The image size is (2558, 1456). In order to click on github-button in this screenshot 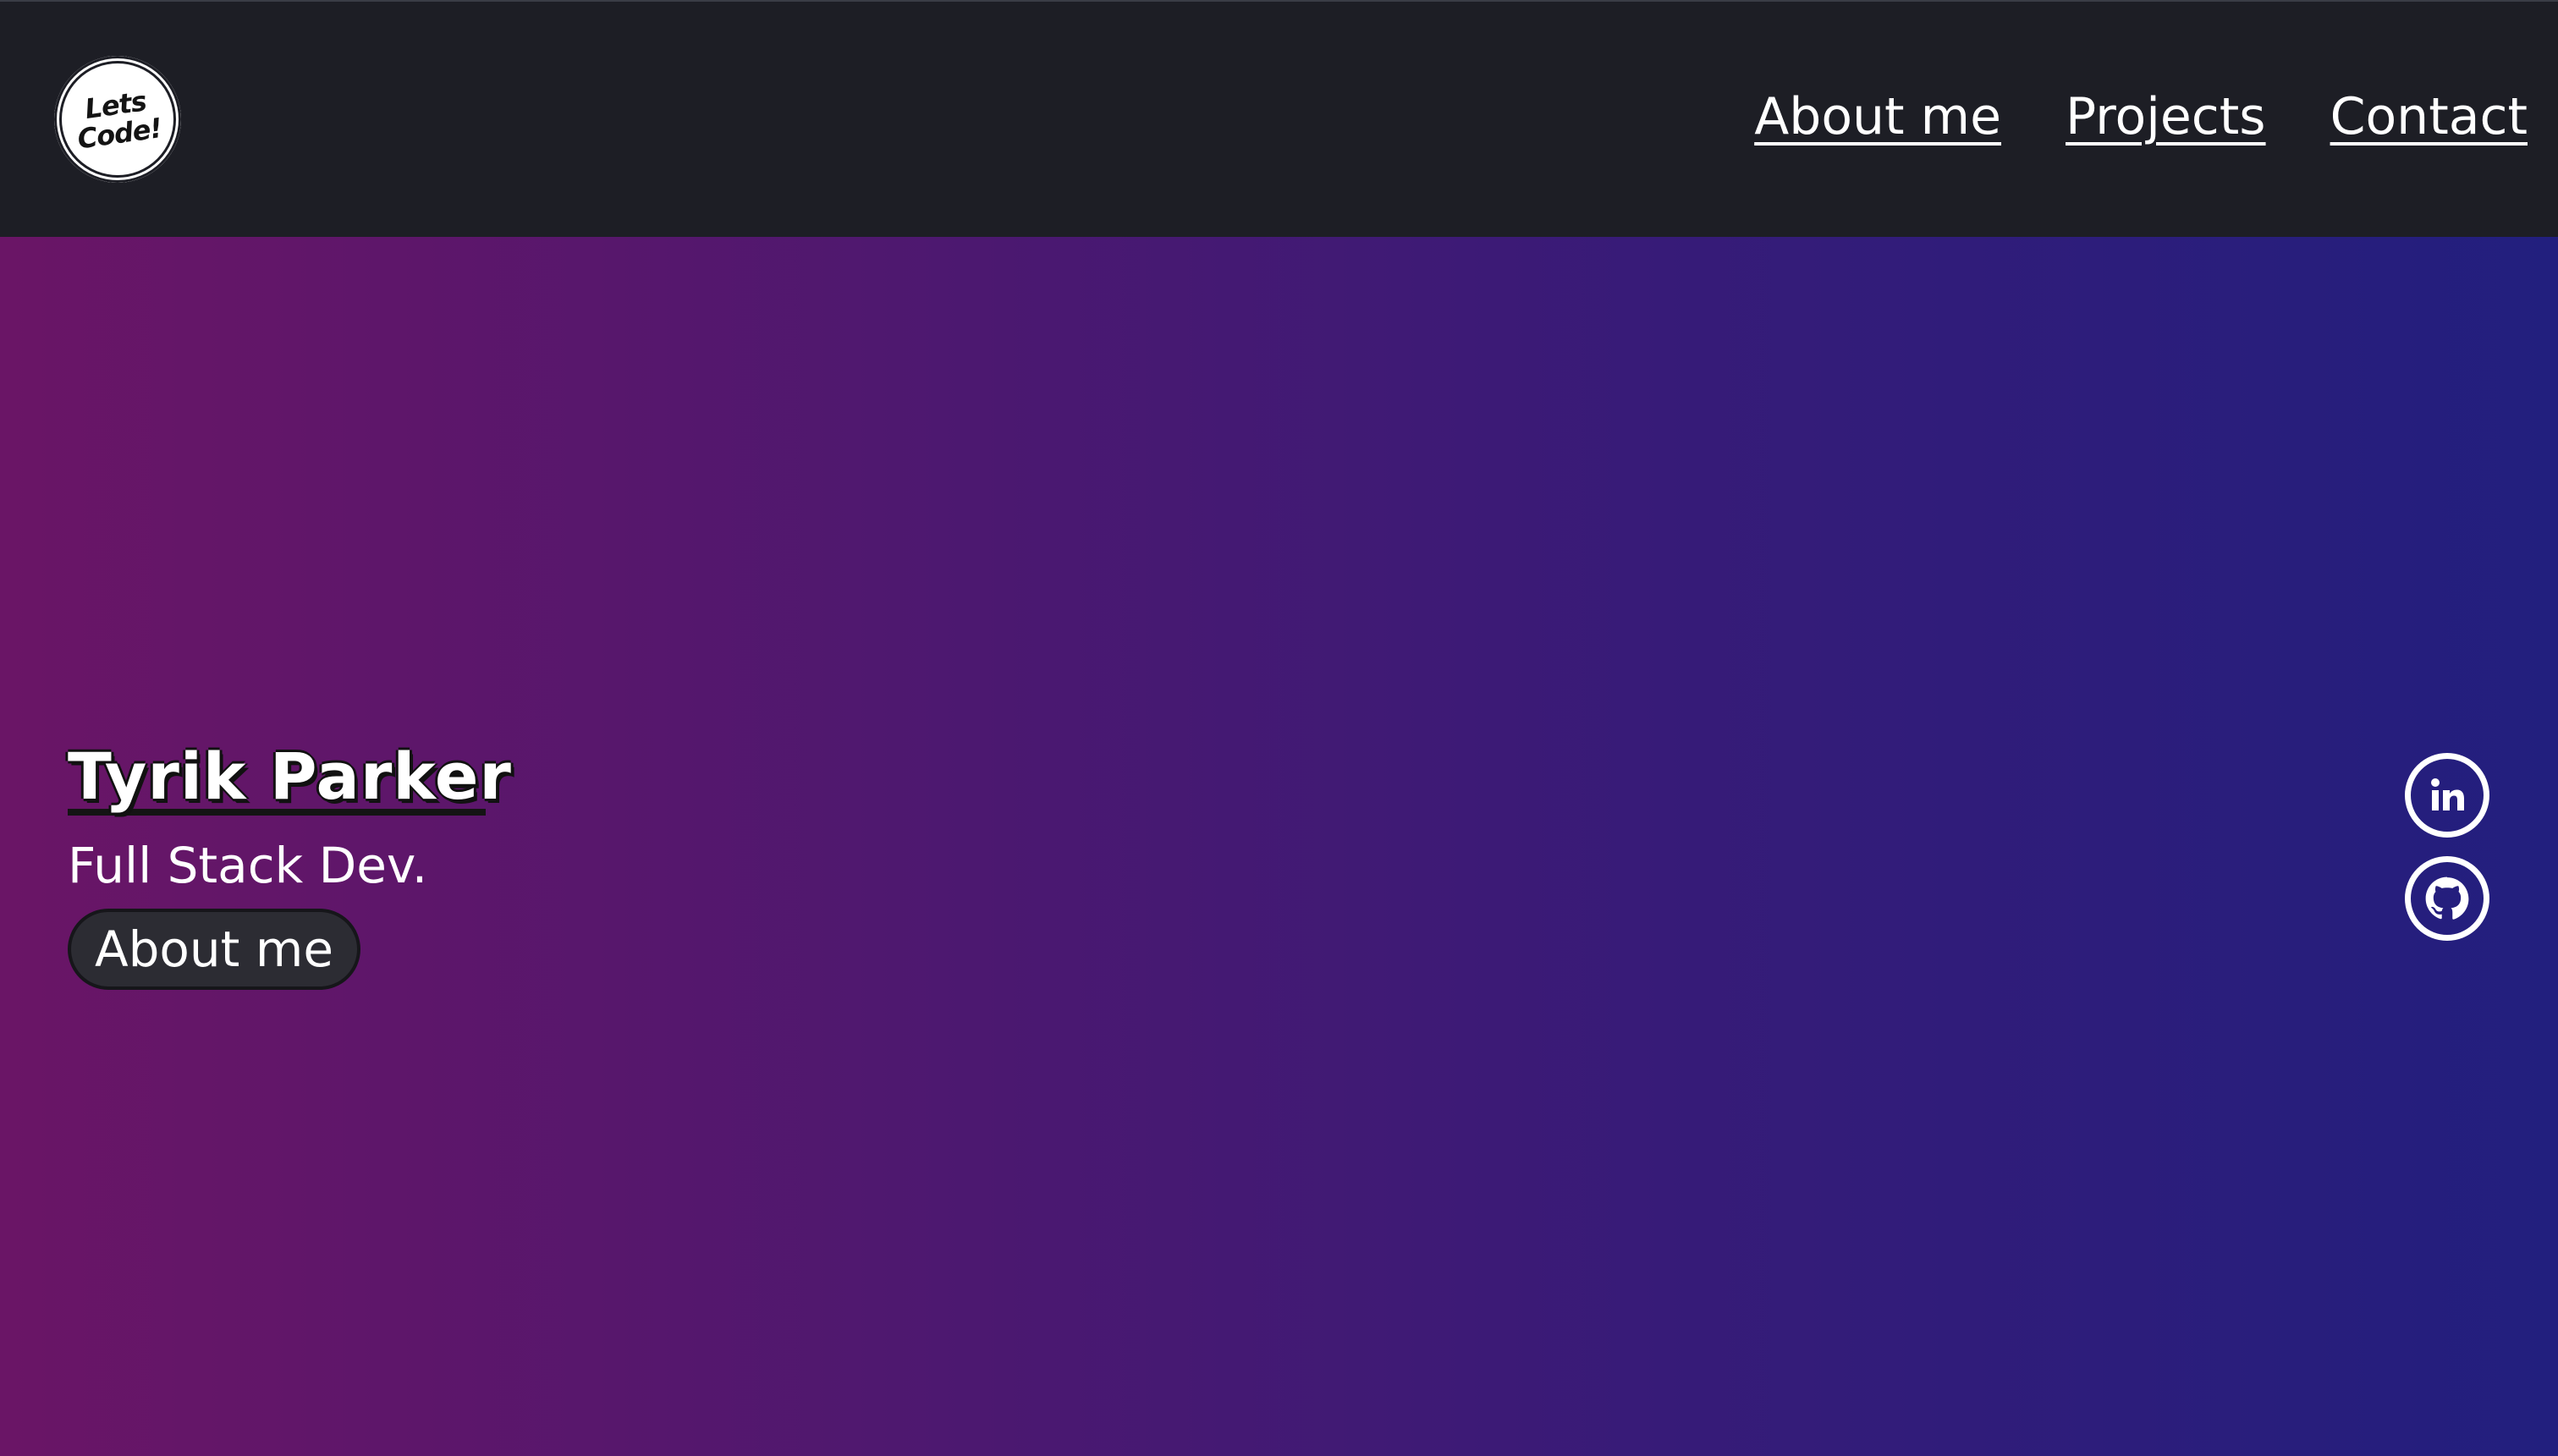, I will do `click(2447, 898)`.